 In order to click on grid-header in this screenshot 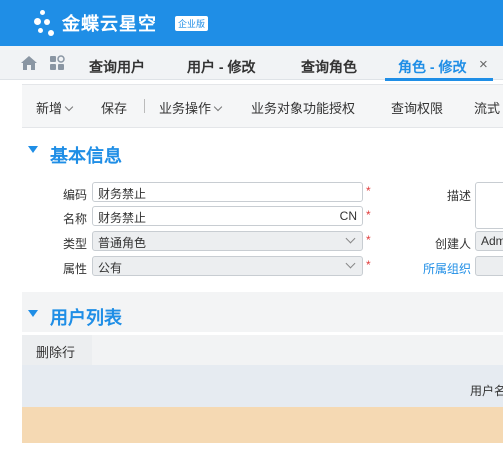, I will do `click(262, 386)`.